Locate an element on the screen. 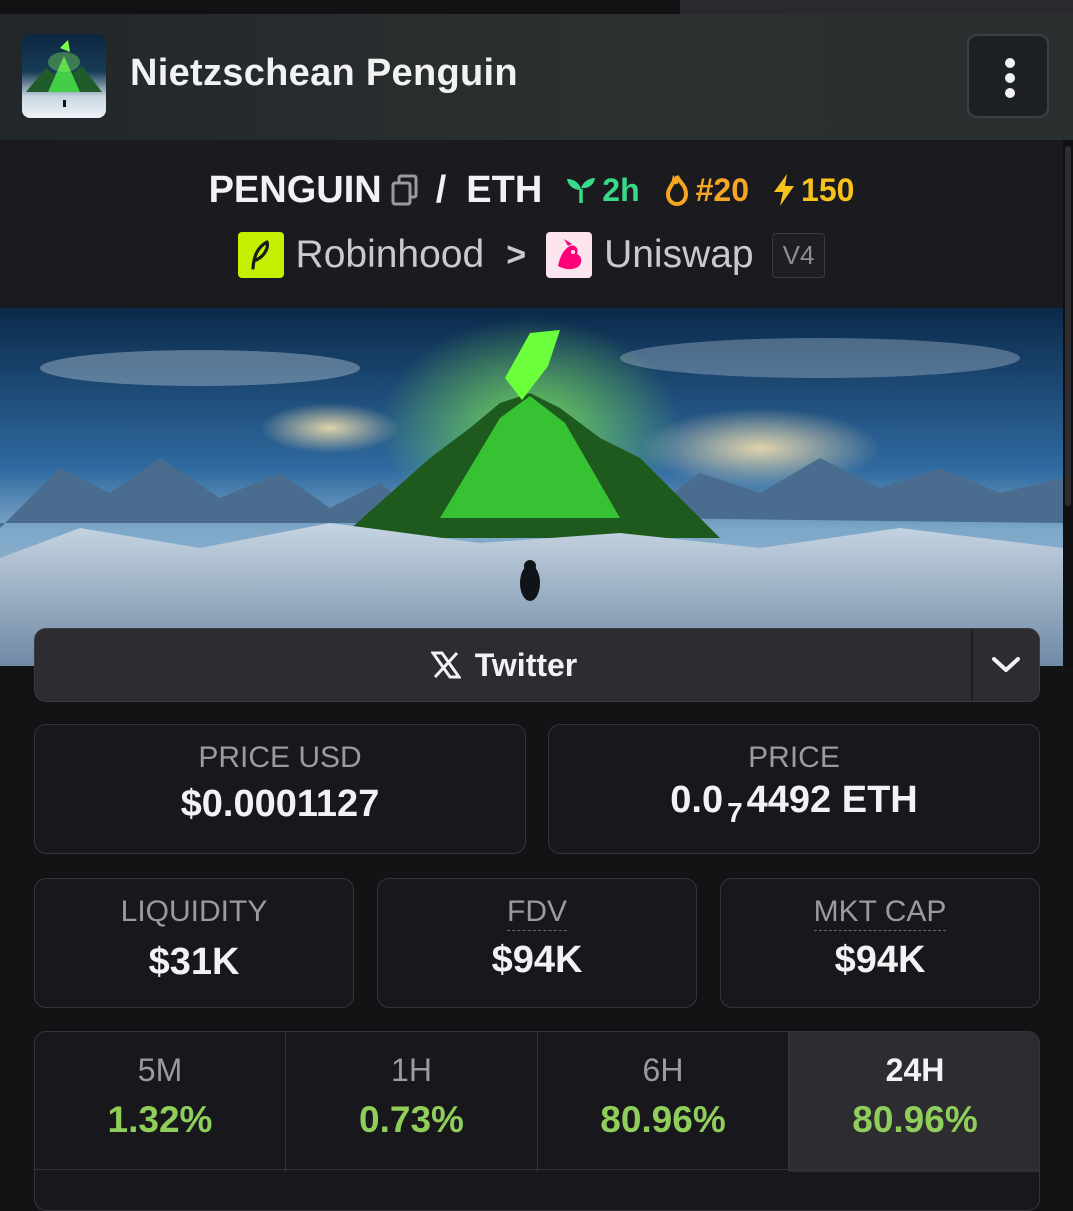 The width and height of the screenshot is (1073, 1211). price-native-value: 0.0 7 4492 ETH is located at coordinates (794, 803).